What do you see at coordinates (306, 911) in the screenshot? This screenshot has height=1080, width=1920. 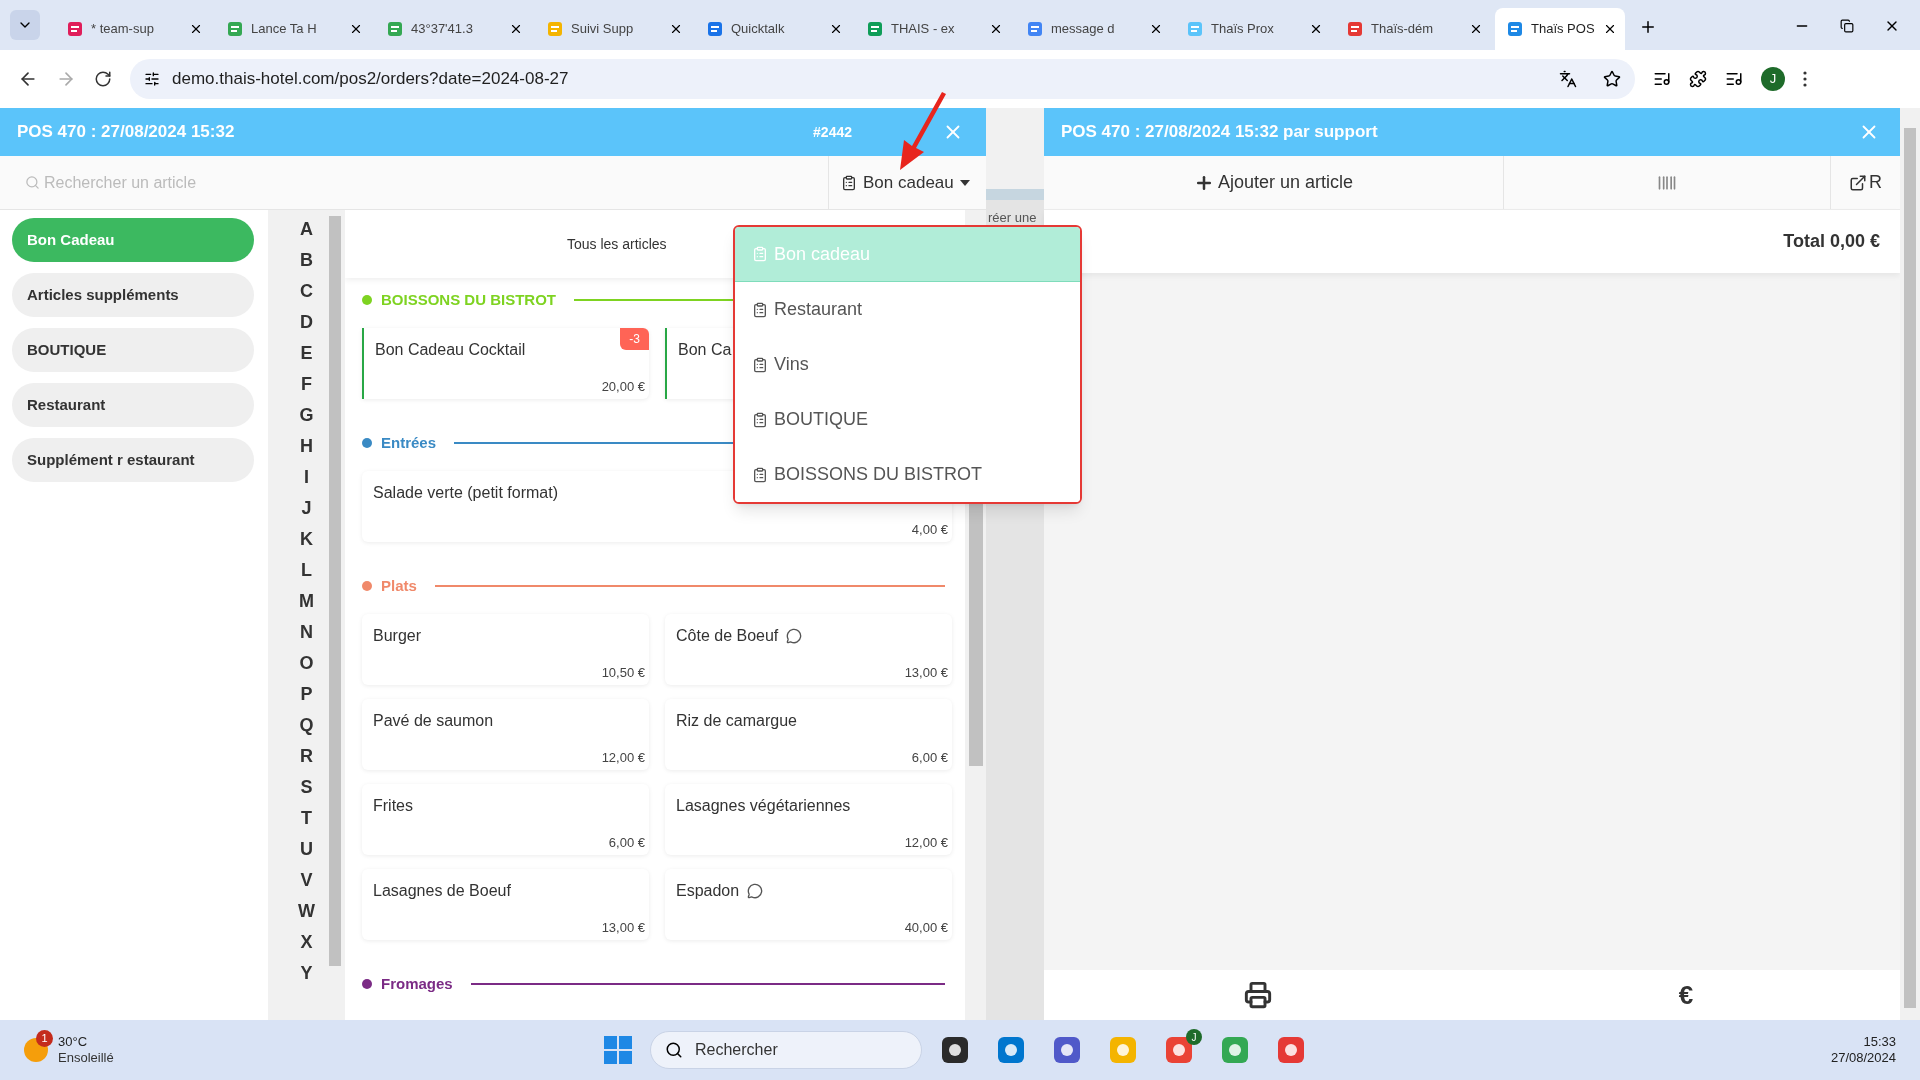 I see `index-letter: W` at bounding box center [306, 911].